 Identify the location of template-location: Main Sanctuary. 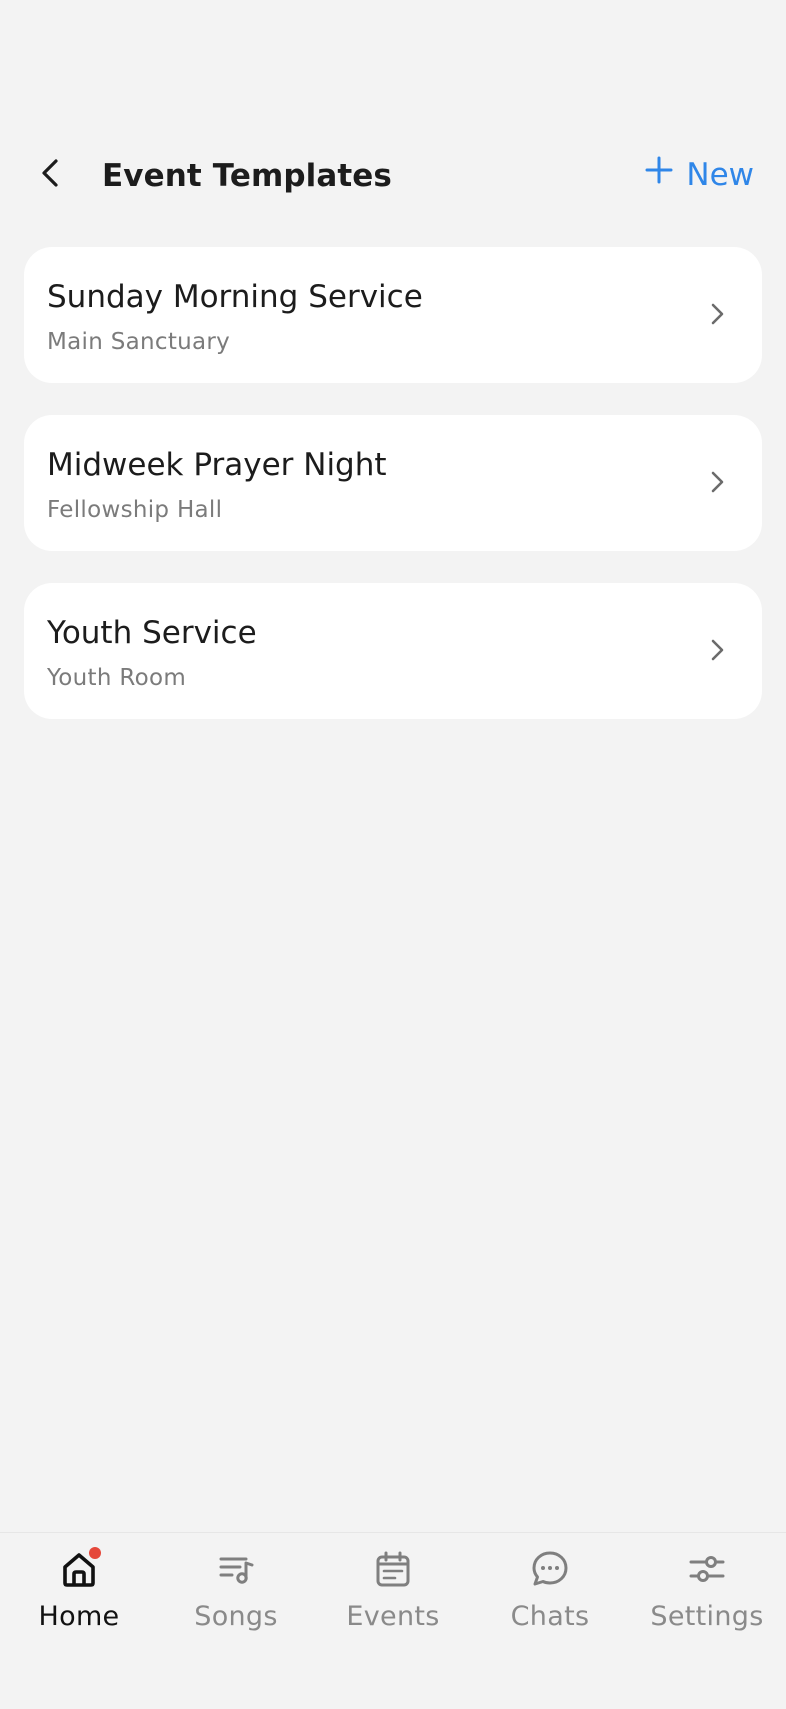
(139, 342).